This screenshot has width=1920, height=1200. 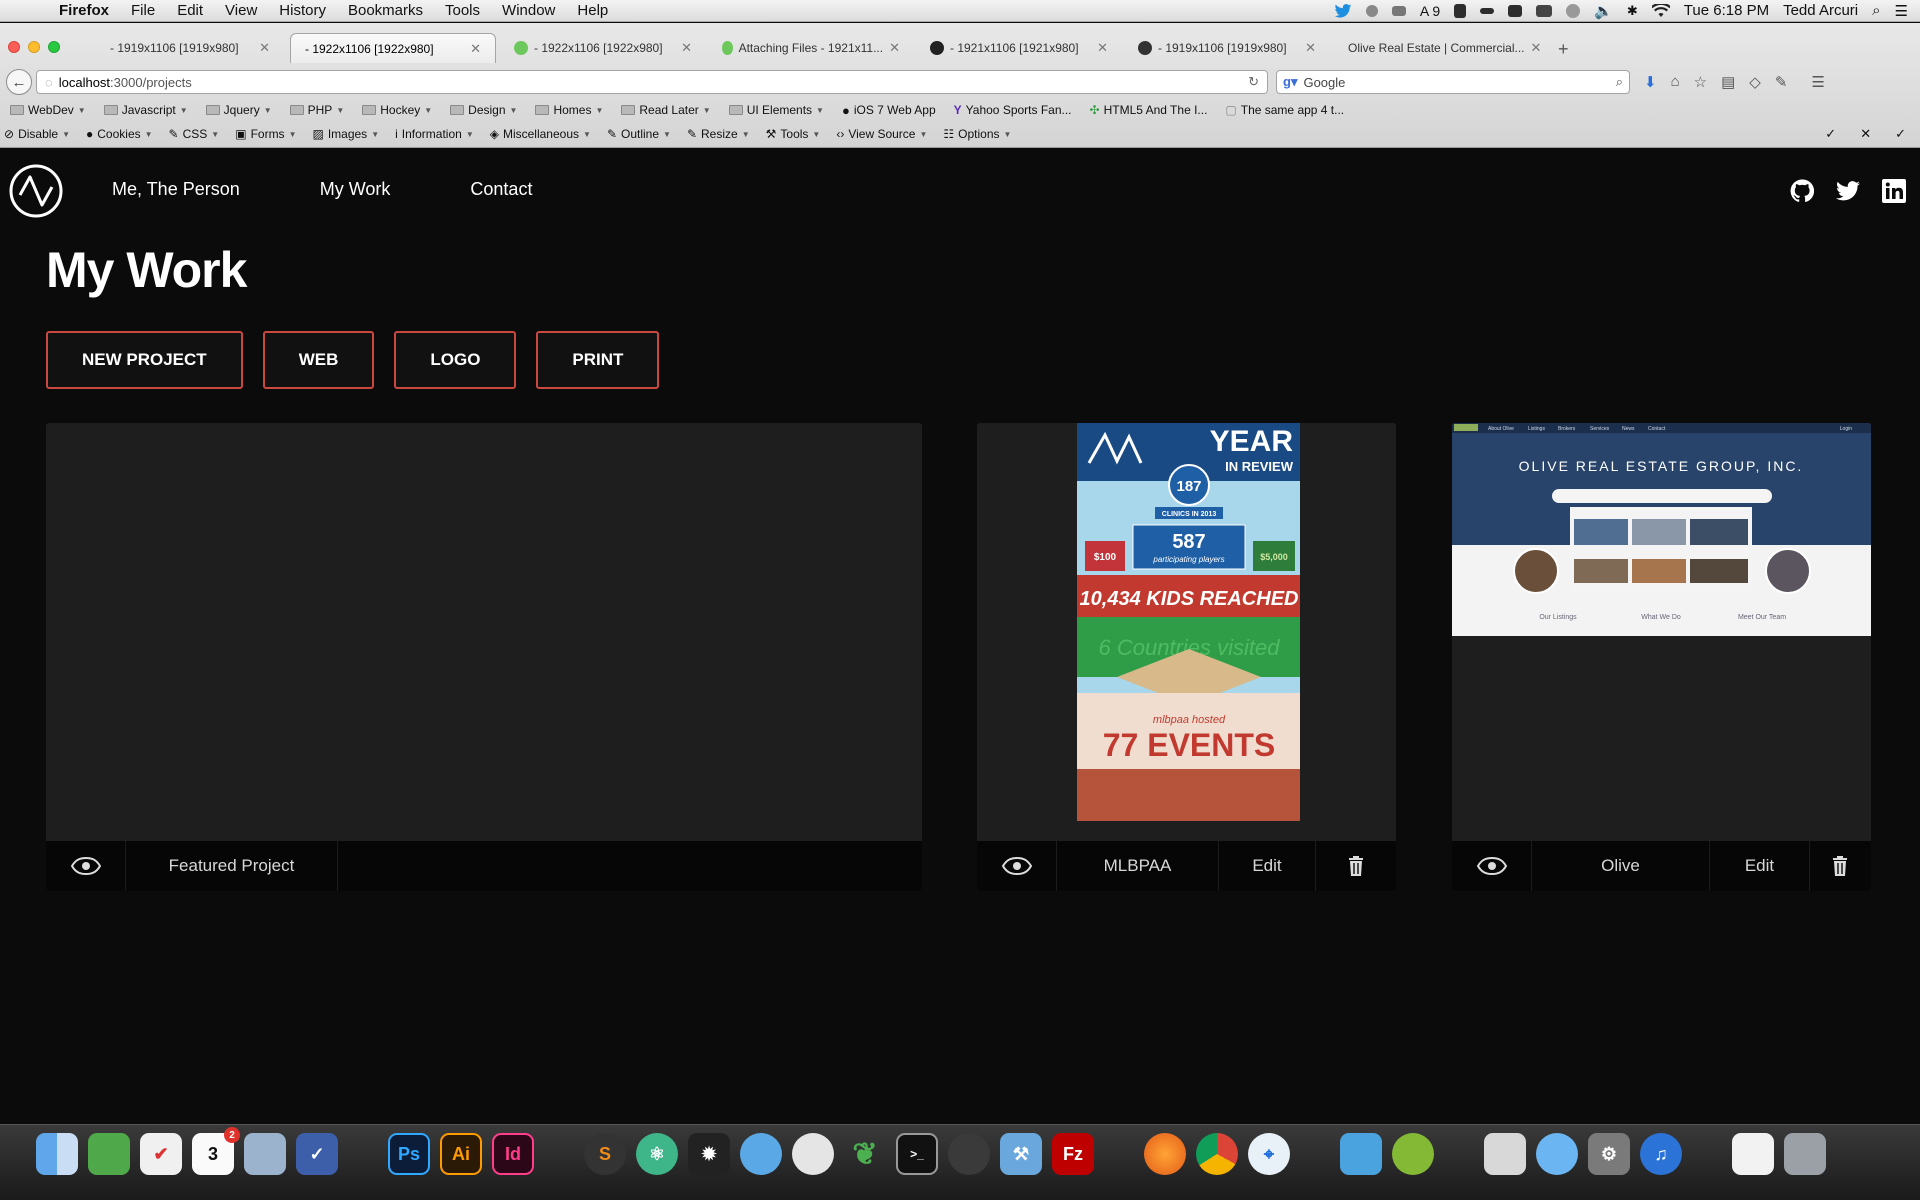 I want to click on extension-icon: ✎, so click(x=1781, y=82).